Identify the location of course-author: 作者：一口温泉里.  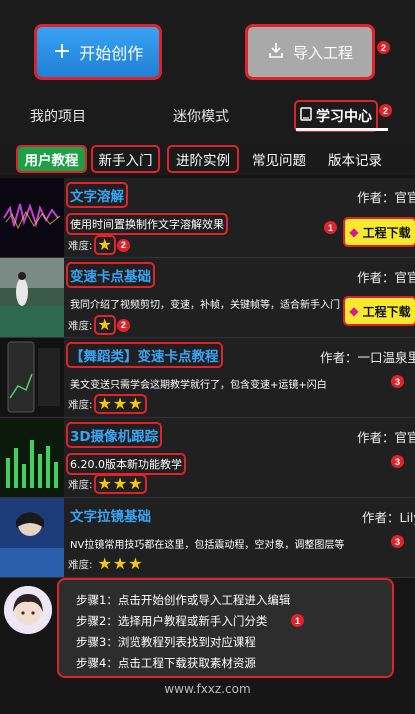
(367, 357).